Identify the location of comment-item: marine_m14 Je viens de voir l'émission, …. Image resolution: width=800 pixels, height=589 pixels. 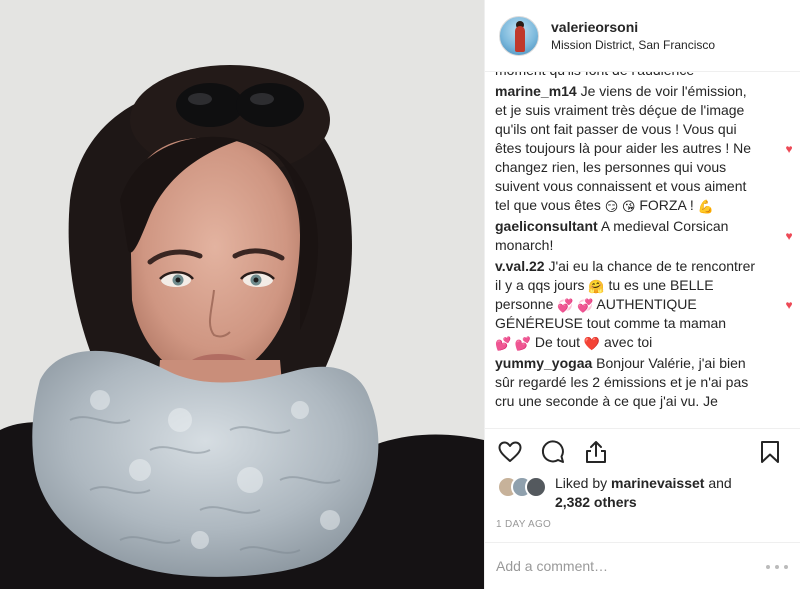
(644, 148).